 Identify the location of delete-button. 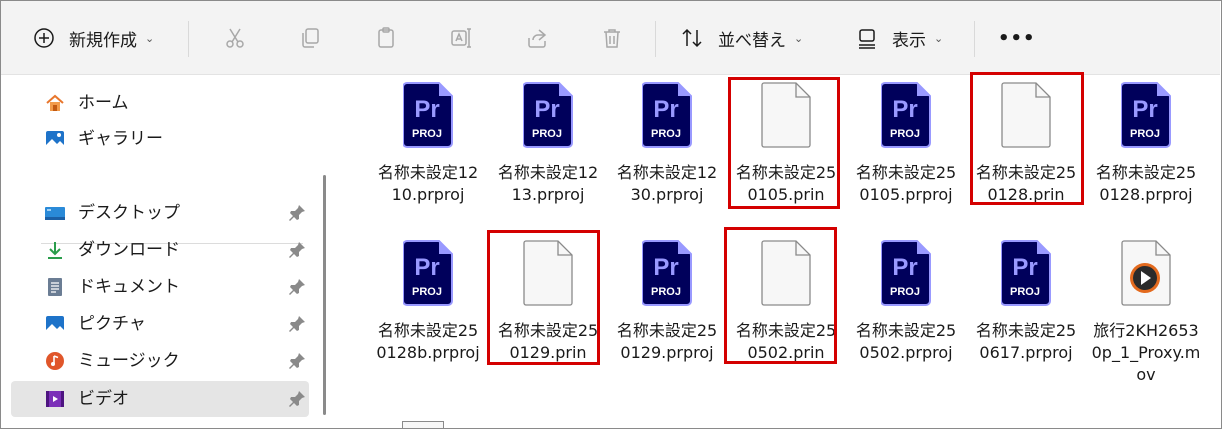
(612, 38).